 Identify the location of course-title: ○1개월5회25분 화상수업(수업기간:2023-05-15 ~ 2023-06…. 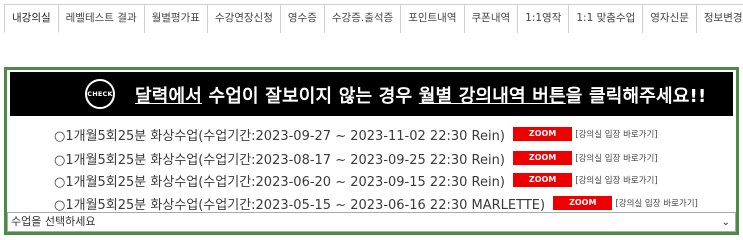
(300, 205).